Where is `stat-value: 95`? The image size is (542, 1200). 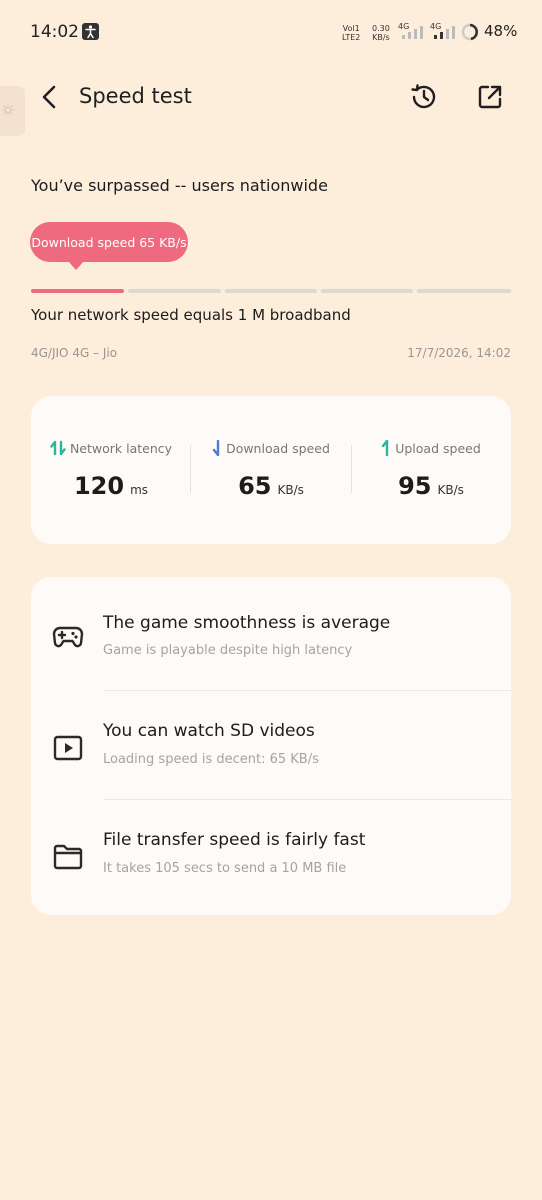 stat-value: 95 is located at coordinates (415, 486).